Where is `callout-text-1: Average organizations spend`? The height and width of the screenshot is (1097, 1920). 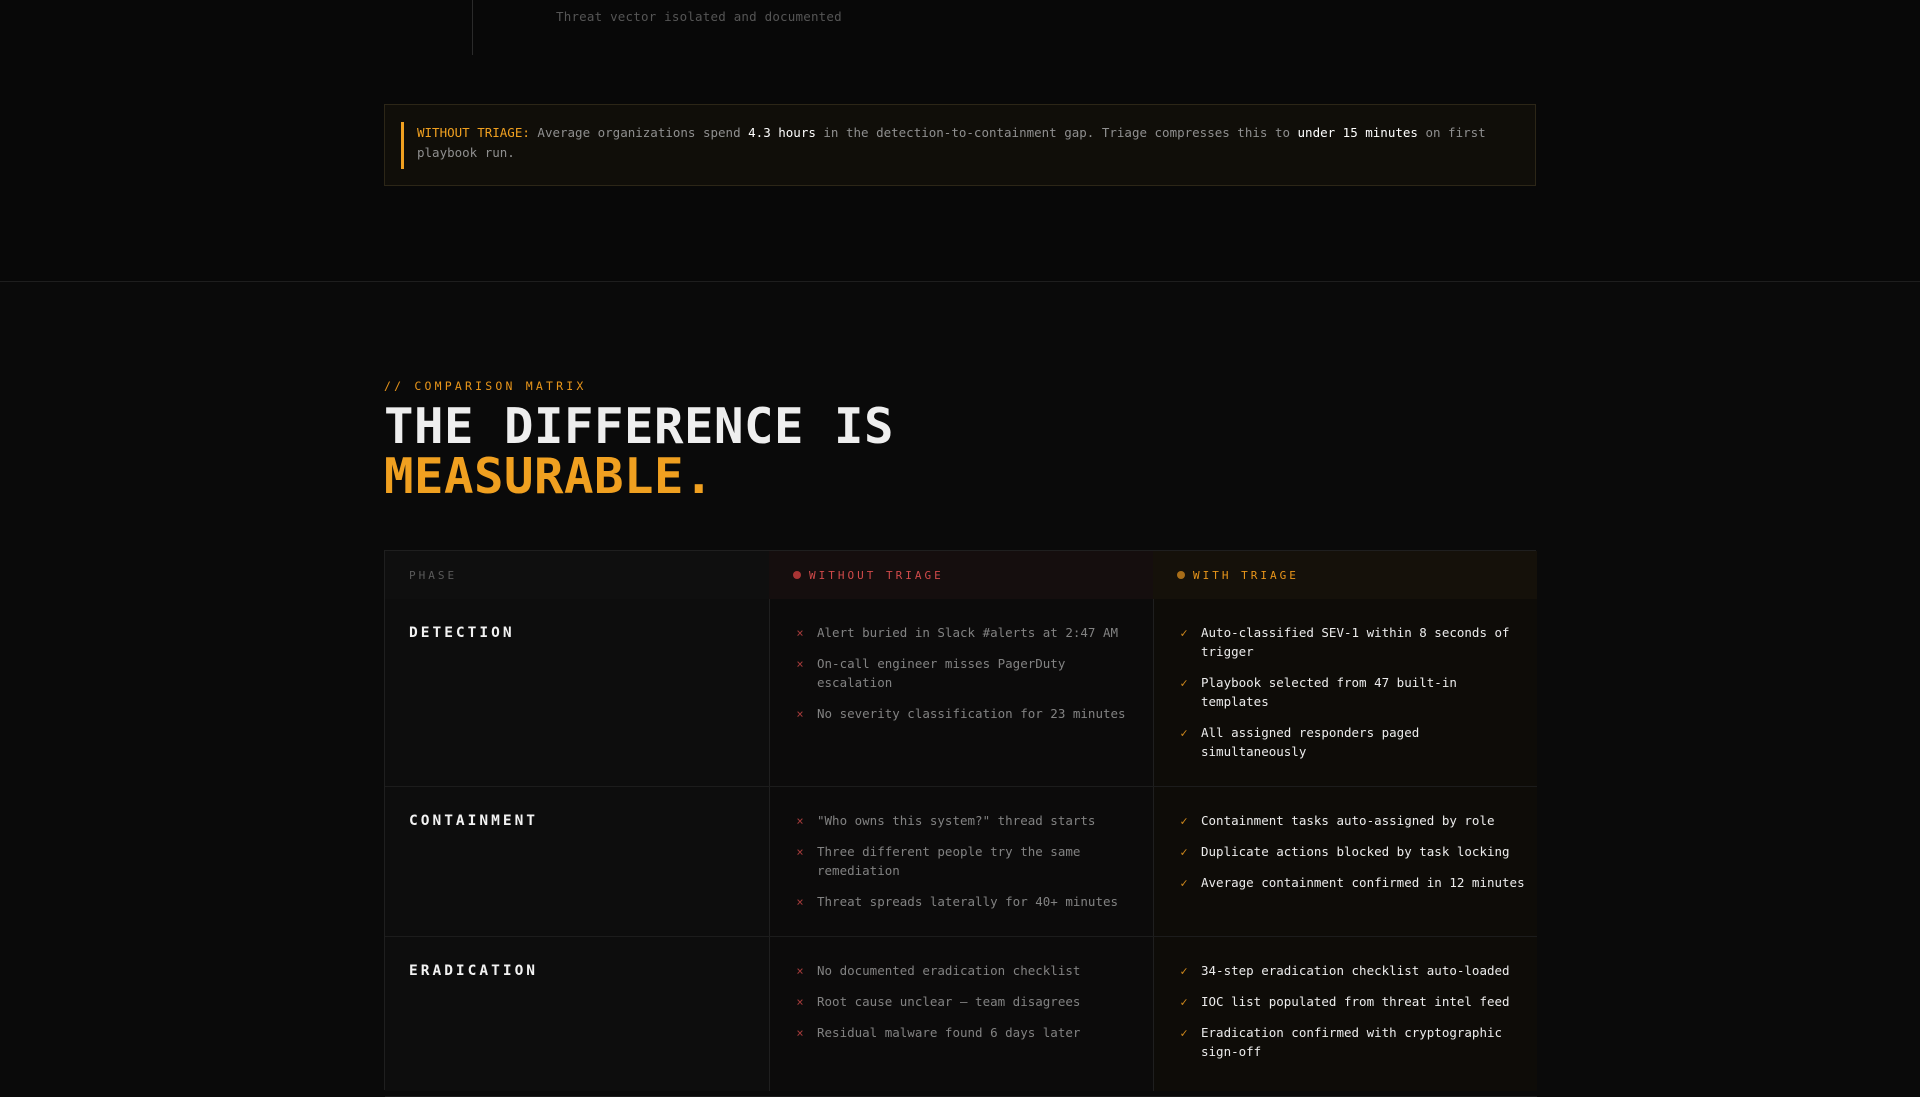 callout-text-1: Average organizations spend is located at coordinates (639, 132).